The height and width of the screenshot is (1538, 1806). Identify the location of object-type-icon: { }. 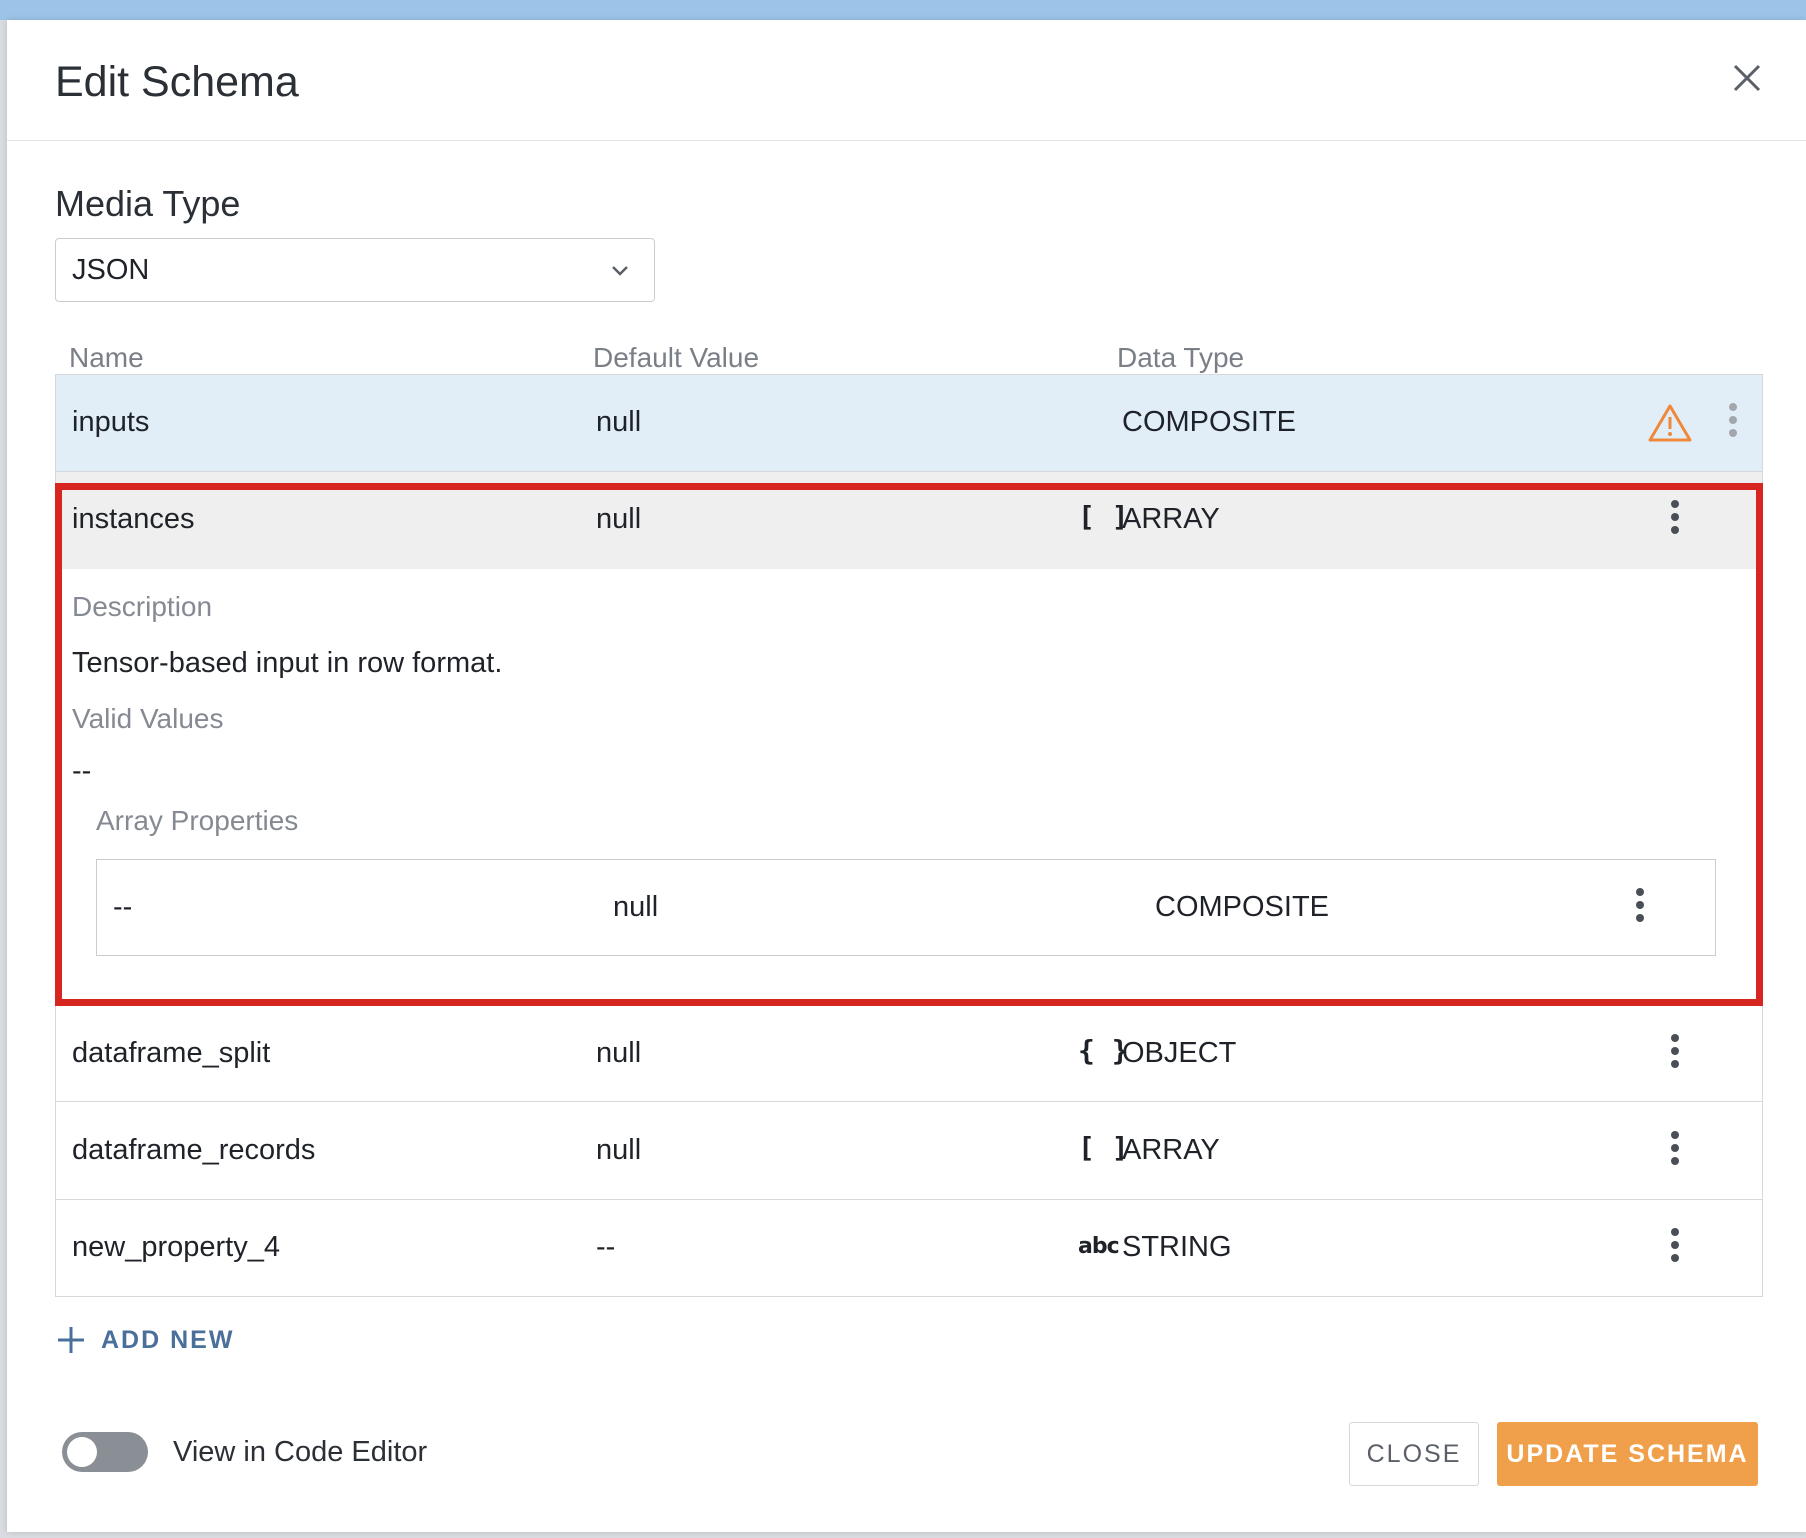
(1103, 1050).